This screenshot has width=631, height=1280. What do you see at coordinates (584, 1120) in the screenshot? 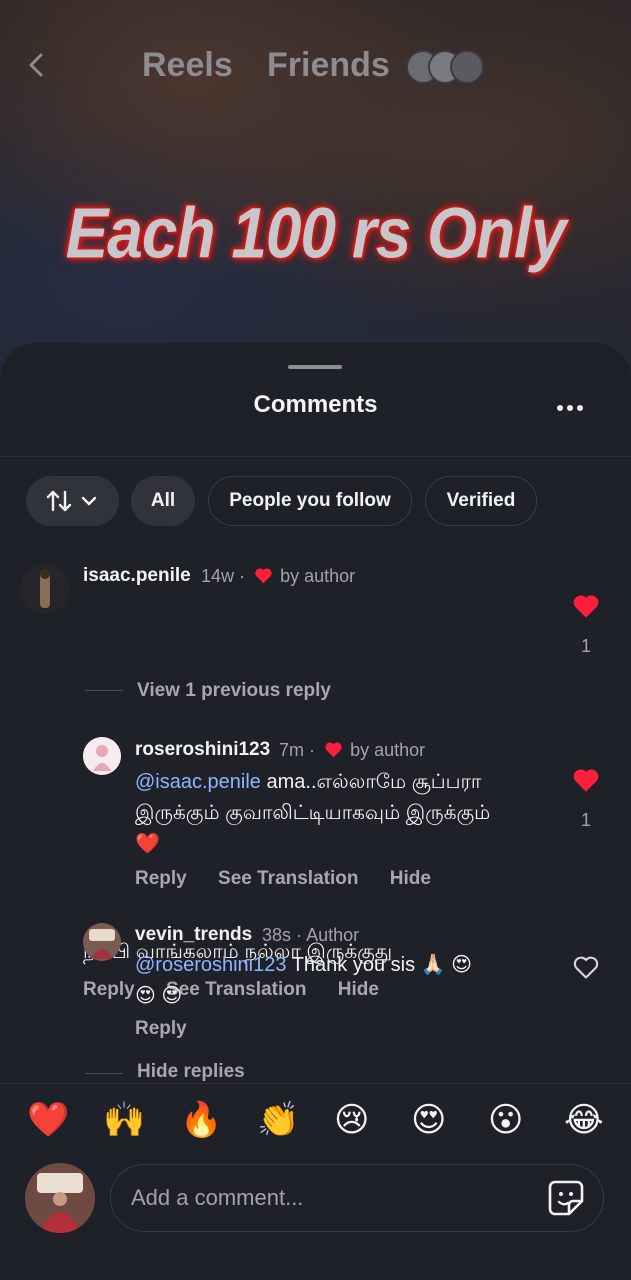
I see `emoji-laughing: 😂` at bounding box center [584, 1120].